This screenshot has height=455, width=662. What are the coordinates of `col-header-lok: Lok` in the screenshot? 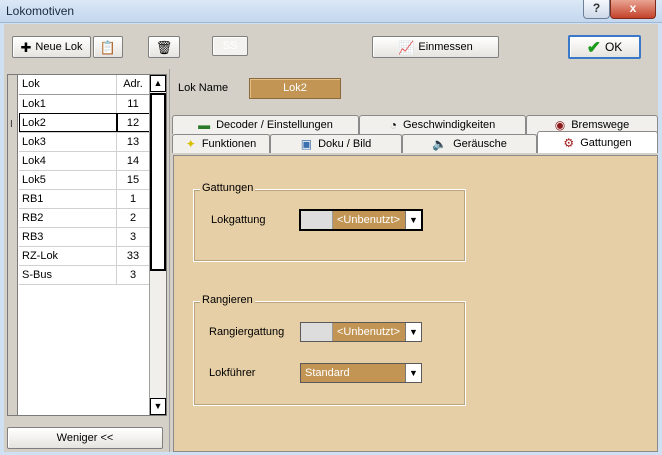 It's located at (68, 85).